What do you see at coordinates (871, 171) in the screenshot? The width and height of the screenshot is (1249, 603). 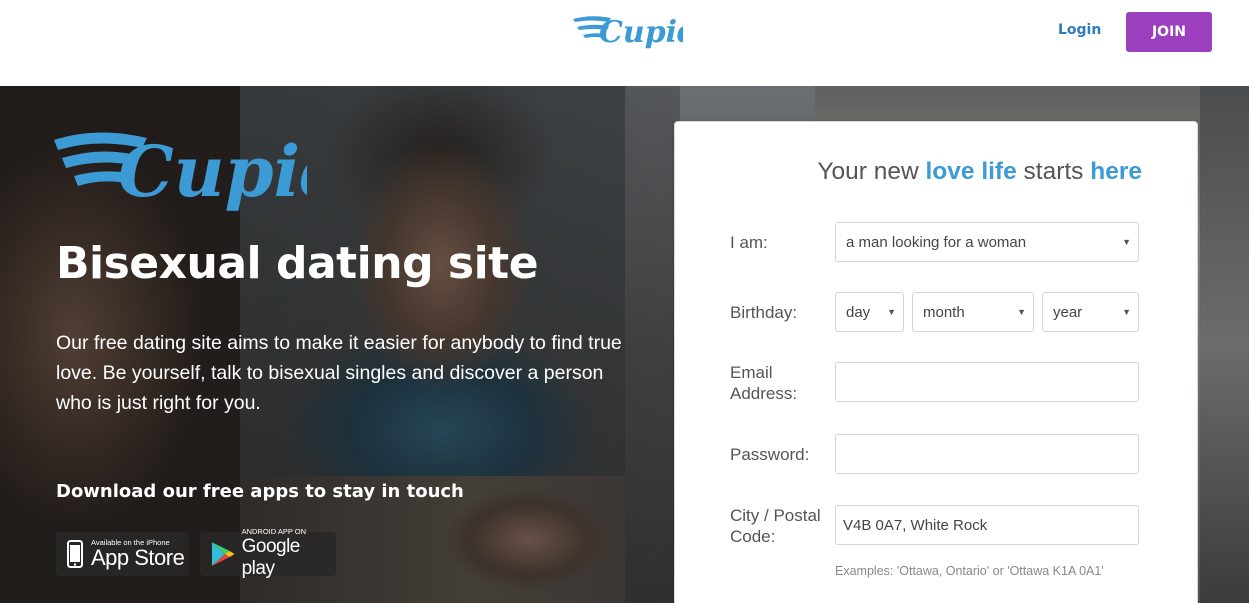 I see `heading-text: Your new` at bounding box center [871, 171].